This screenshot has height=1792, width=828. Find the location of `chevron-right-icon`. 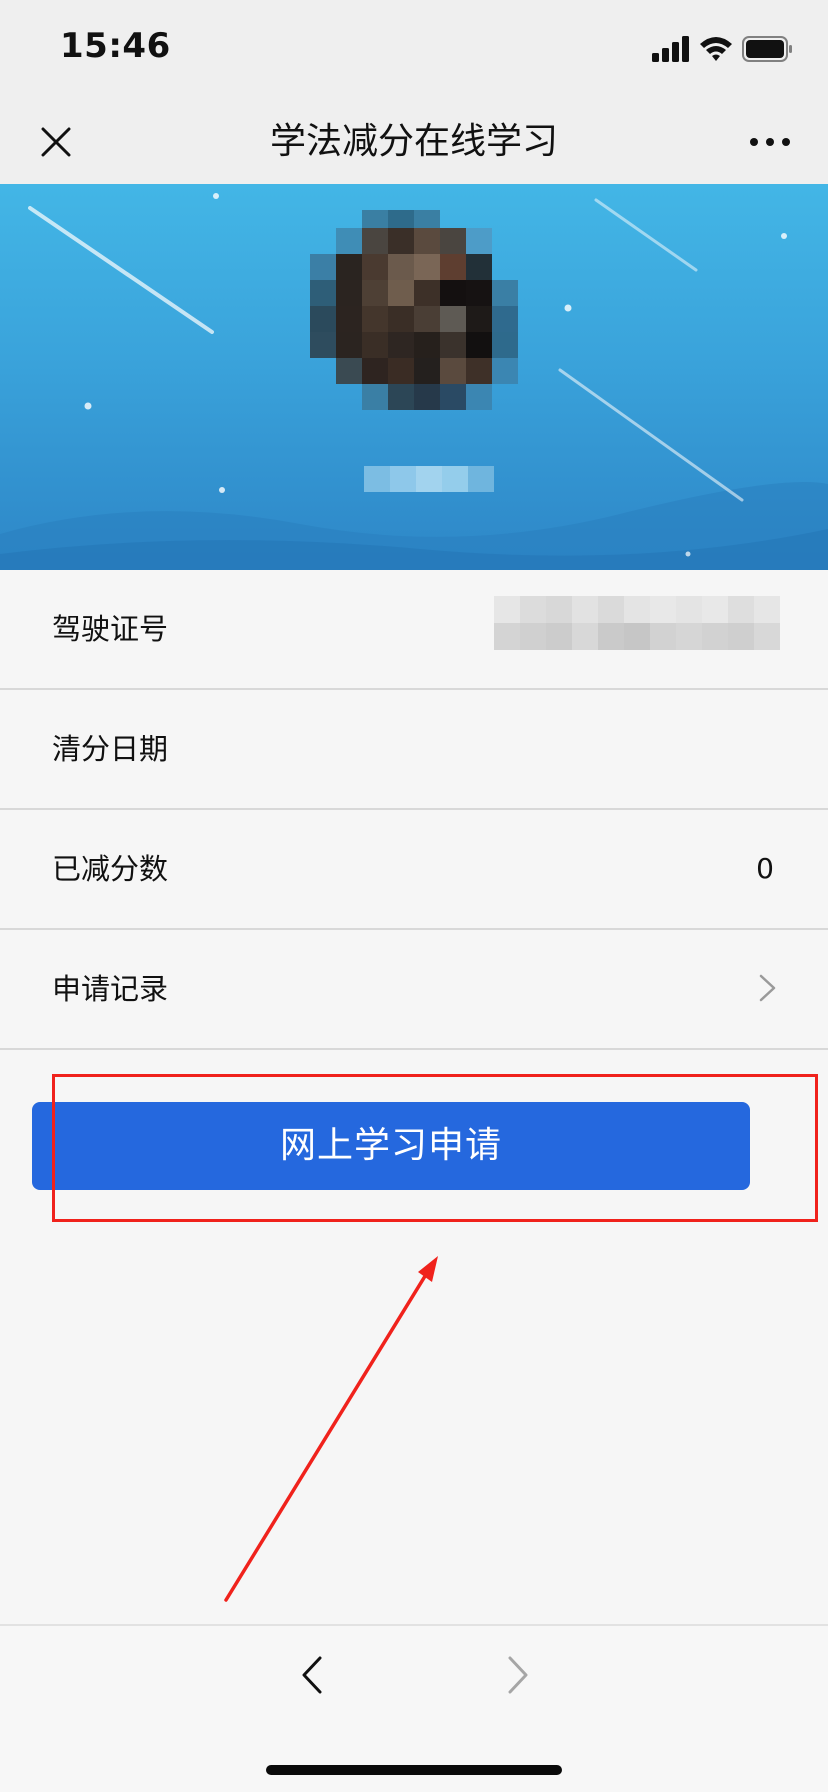

chevron-right-icon is located at coordinates (767, 988).